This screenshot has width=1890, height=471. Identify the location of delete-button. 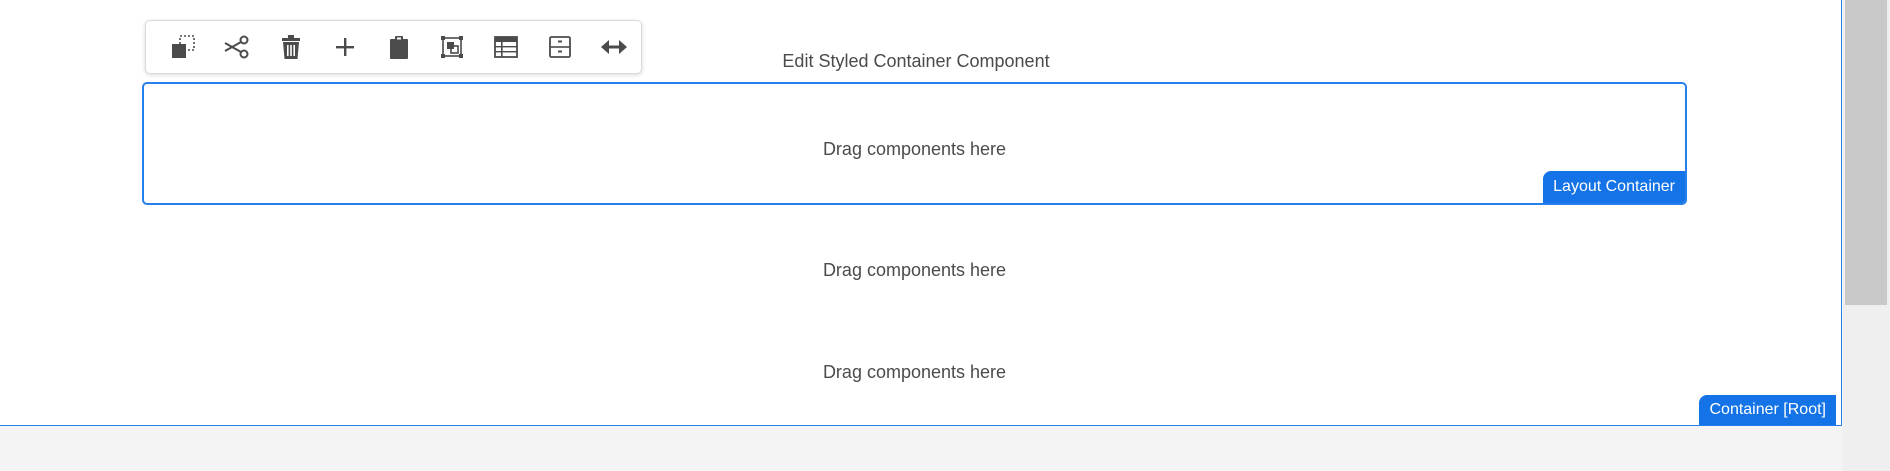
(291, 47).